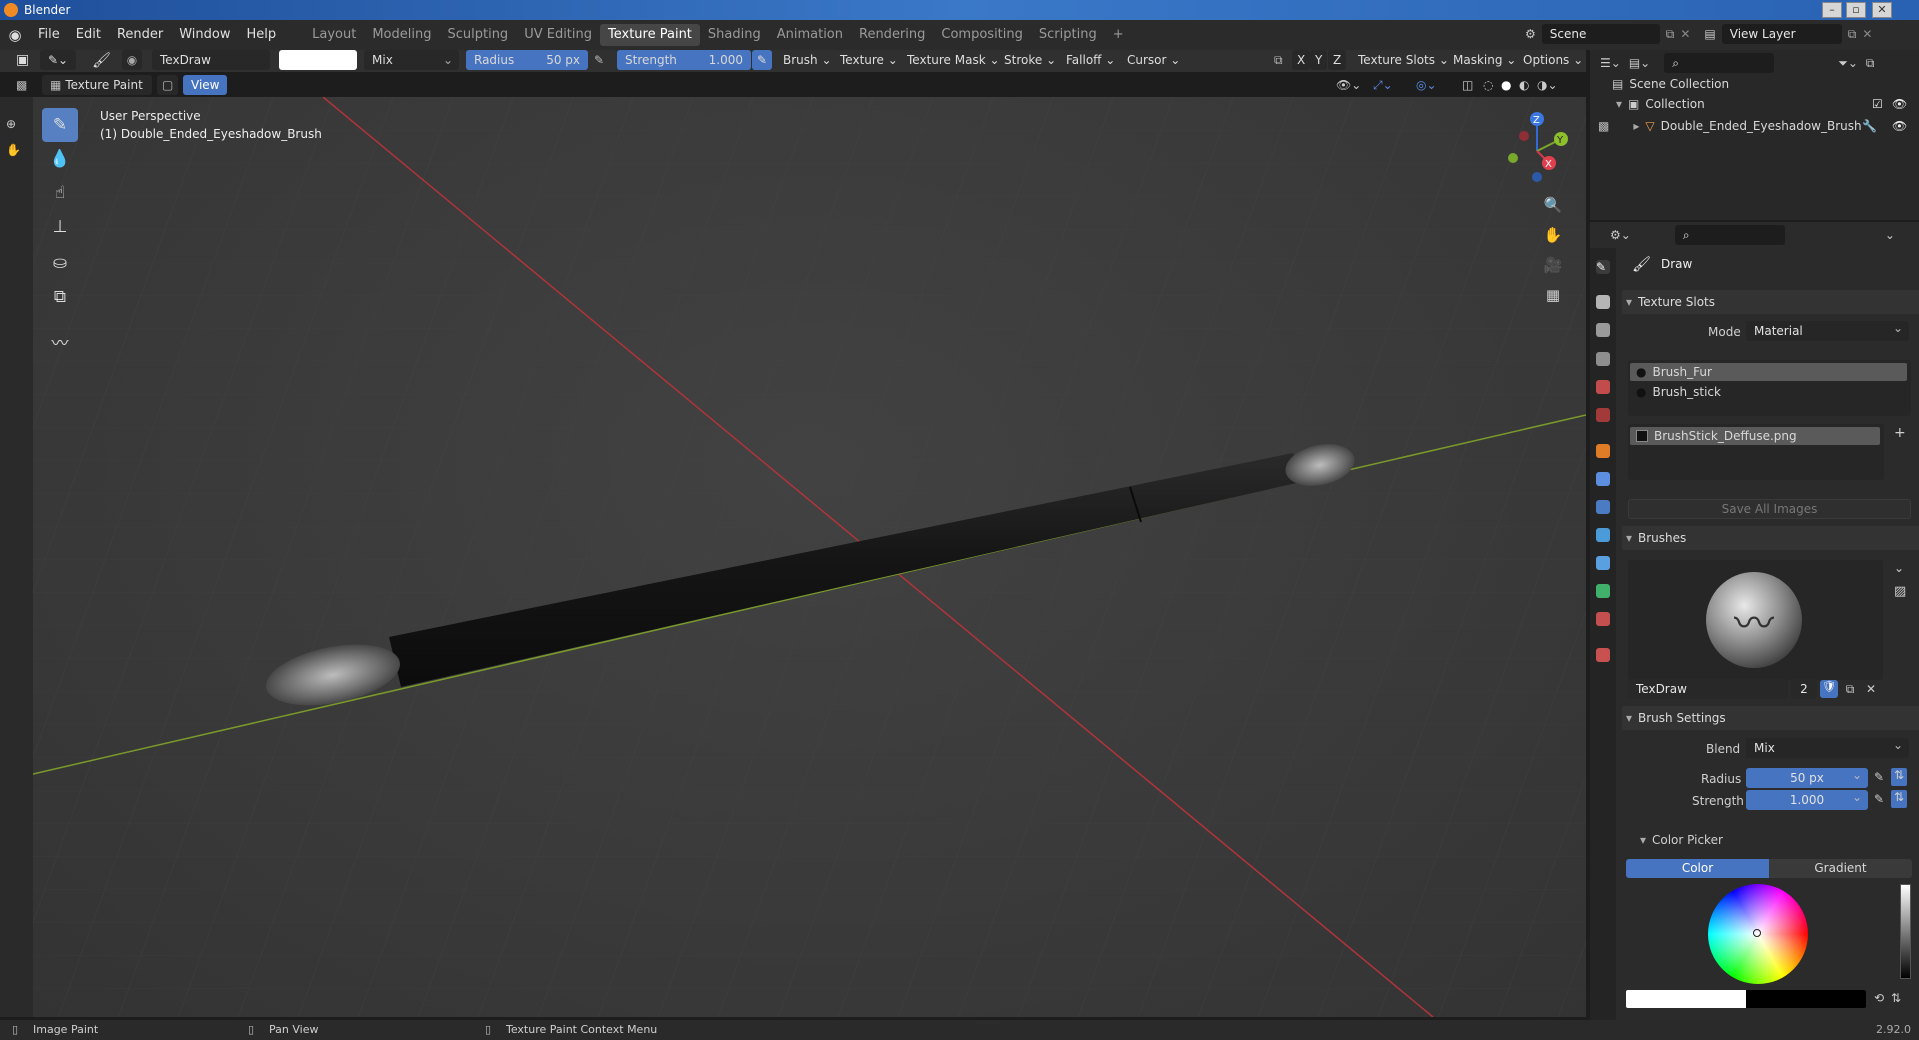 This screenshot has width=1919, height=1040. What do you see at coordinates (1553, 60) in the screenshot?
I see `options-menu: Options ⌄` at bounding box center [1553, 60].